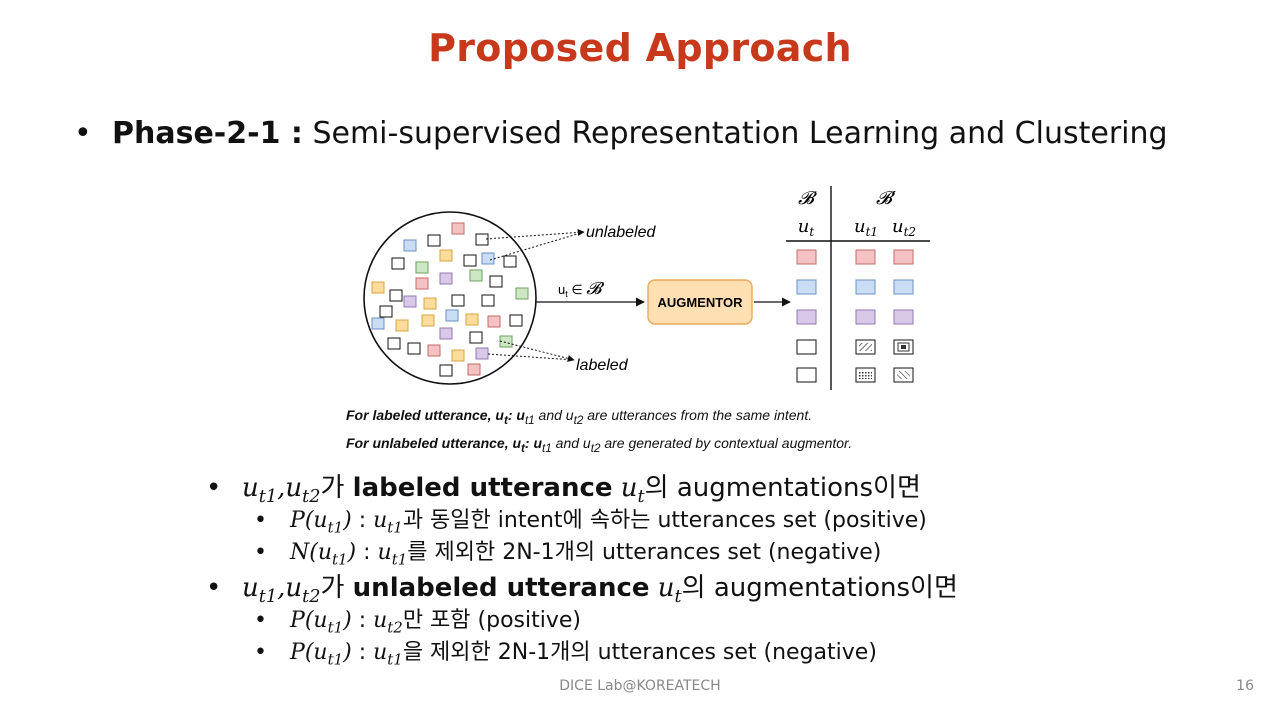 The image size is (1280, 720). What do you see at coordinates (855, 316) in the screenshot?
I see `table-cells` at bounding box center [855, 316].